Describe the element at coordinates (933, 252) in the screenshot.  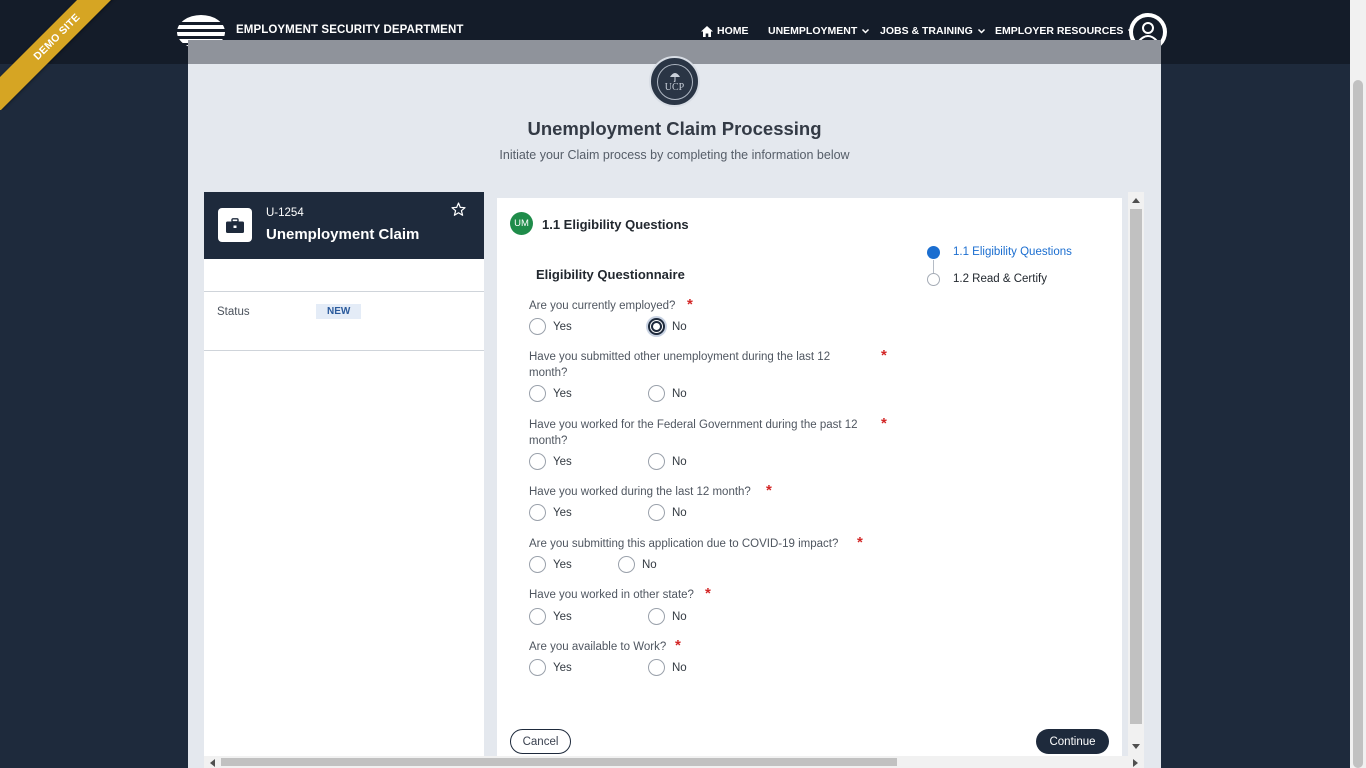
I see `step-indicator-active` at that location.